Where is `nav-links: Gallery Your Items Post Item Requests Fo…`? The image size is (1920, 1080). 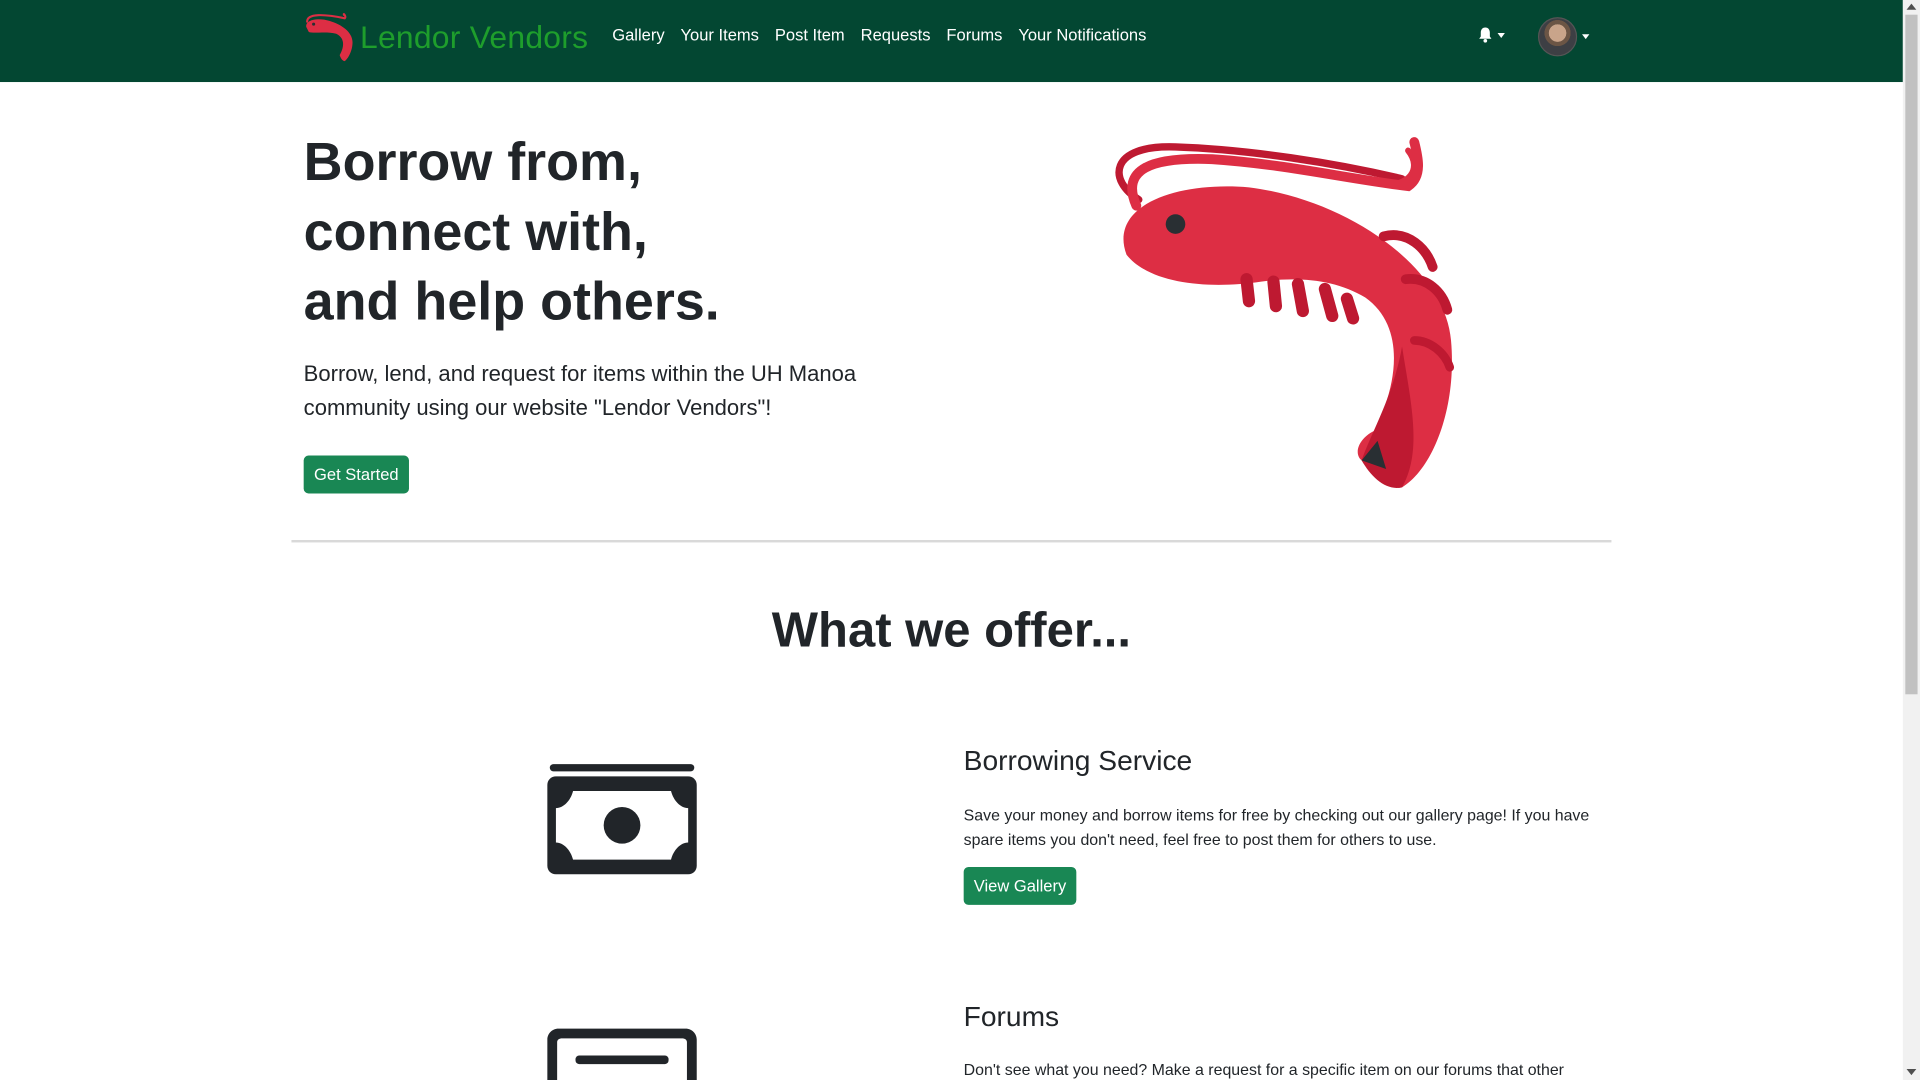 nav-links: Gallery Your Items Post Item Requests Fo… is located at coordinates (887, 35).